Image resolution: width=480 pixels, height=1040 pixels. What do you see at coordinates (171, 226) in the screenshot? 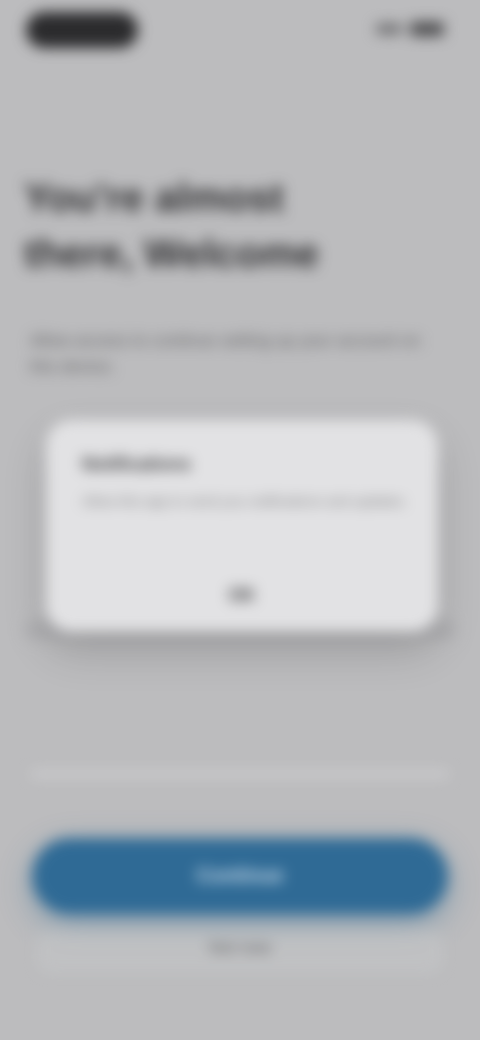
I see `page-title: You're almost there, Welcome` at bounding box center [171, 226].